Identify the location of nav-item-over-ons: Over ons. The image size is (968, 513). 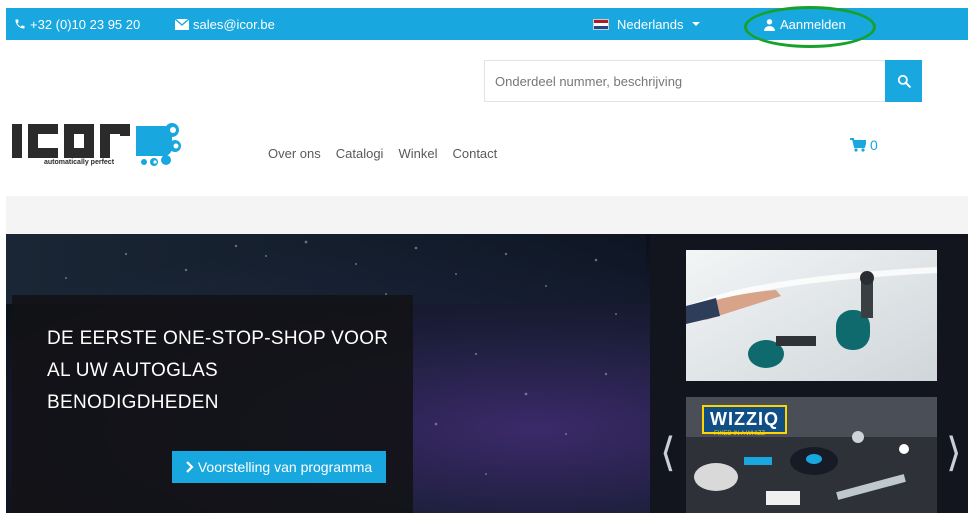
(294, 153).